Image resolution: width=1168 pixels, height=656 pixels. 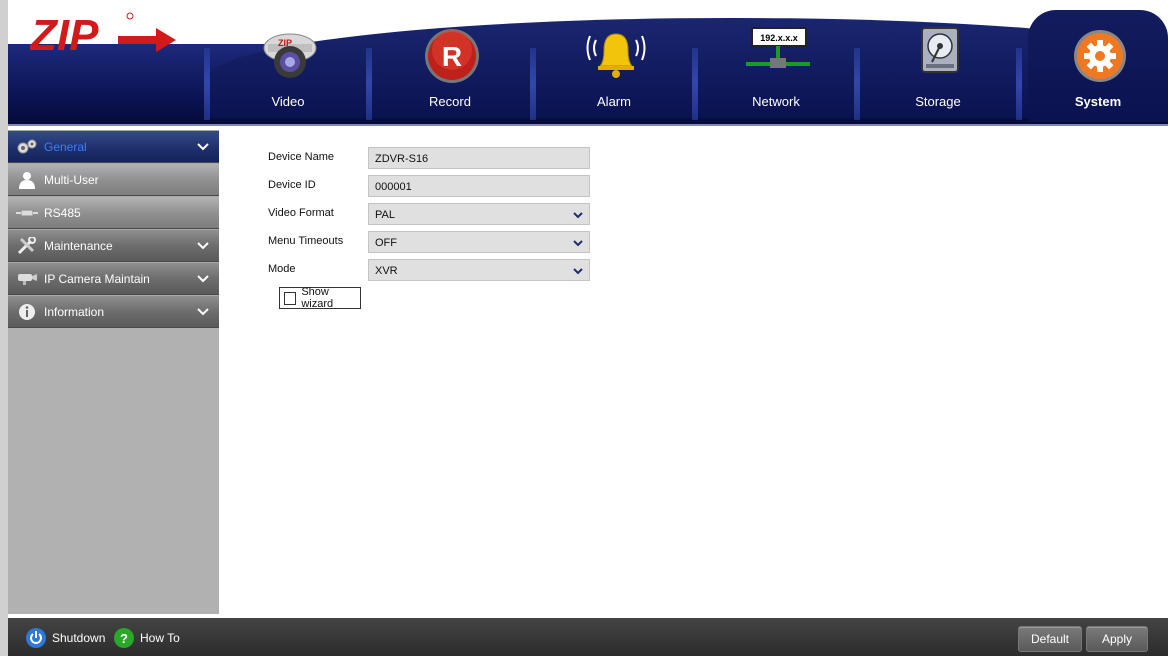 What do you see at coordinates (27, 312) in the screenshot?
I see `info-icon` at bounding box center [27, 312].